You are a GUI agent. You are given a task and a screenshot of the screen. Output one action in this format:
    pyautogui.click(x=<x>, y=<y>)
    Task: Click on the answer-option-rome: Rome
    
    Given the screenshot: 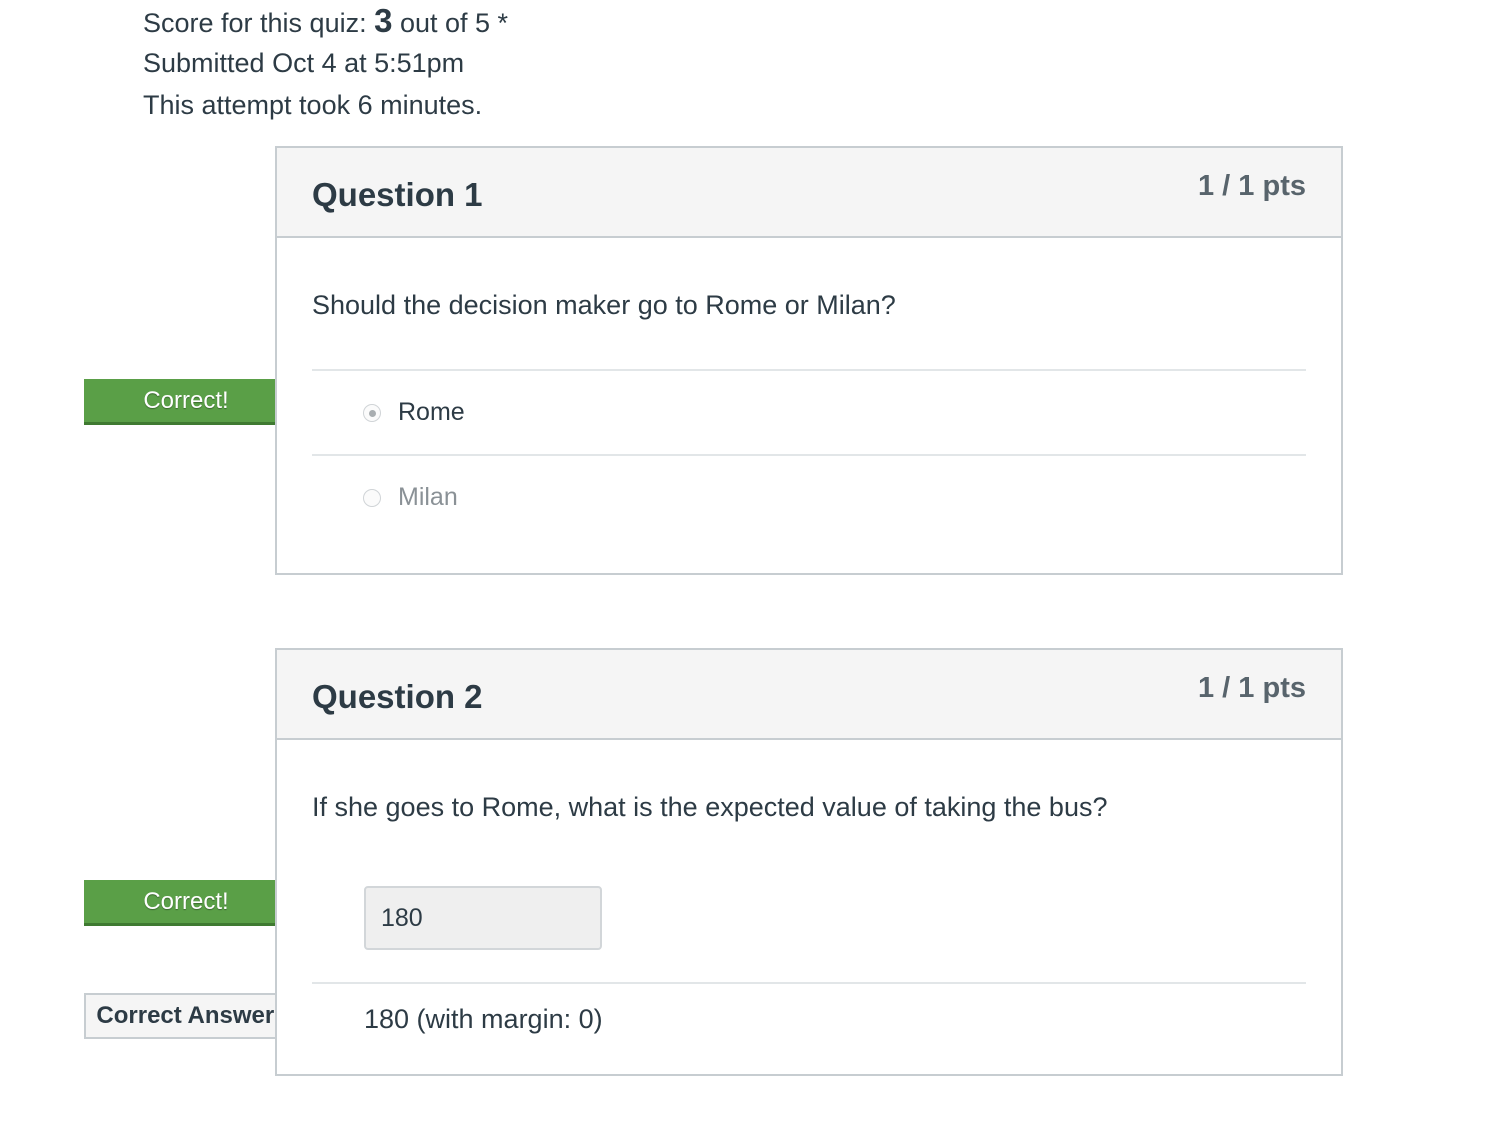 What is the action you would take?
    pyautogui.click(x=414, y=412)
    